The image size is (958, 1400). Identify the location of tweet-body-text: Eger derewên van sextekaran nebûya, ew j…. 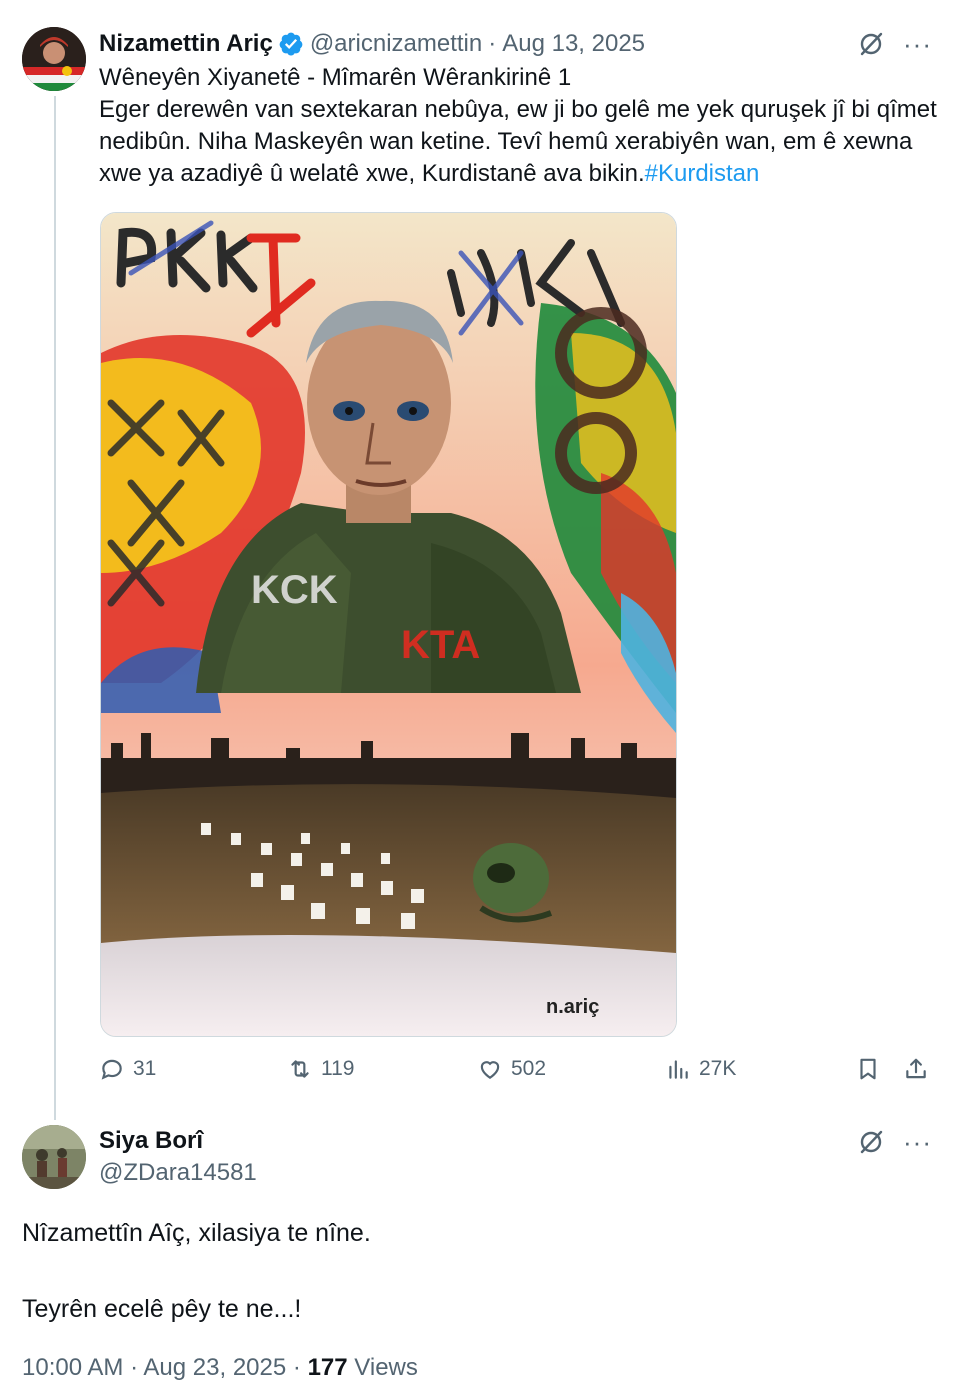
(518, 141).